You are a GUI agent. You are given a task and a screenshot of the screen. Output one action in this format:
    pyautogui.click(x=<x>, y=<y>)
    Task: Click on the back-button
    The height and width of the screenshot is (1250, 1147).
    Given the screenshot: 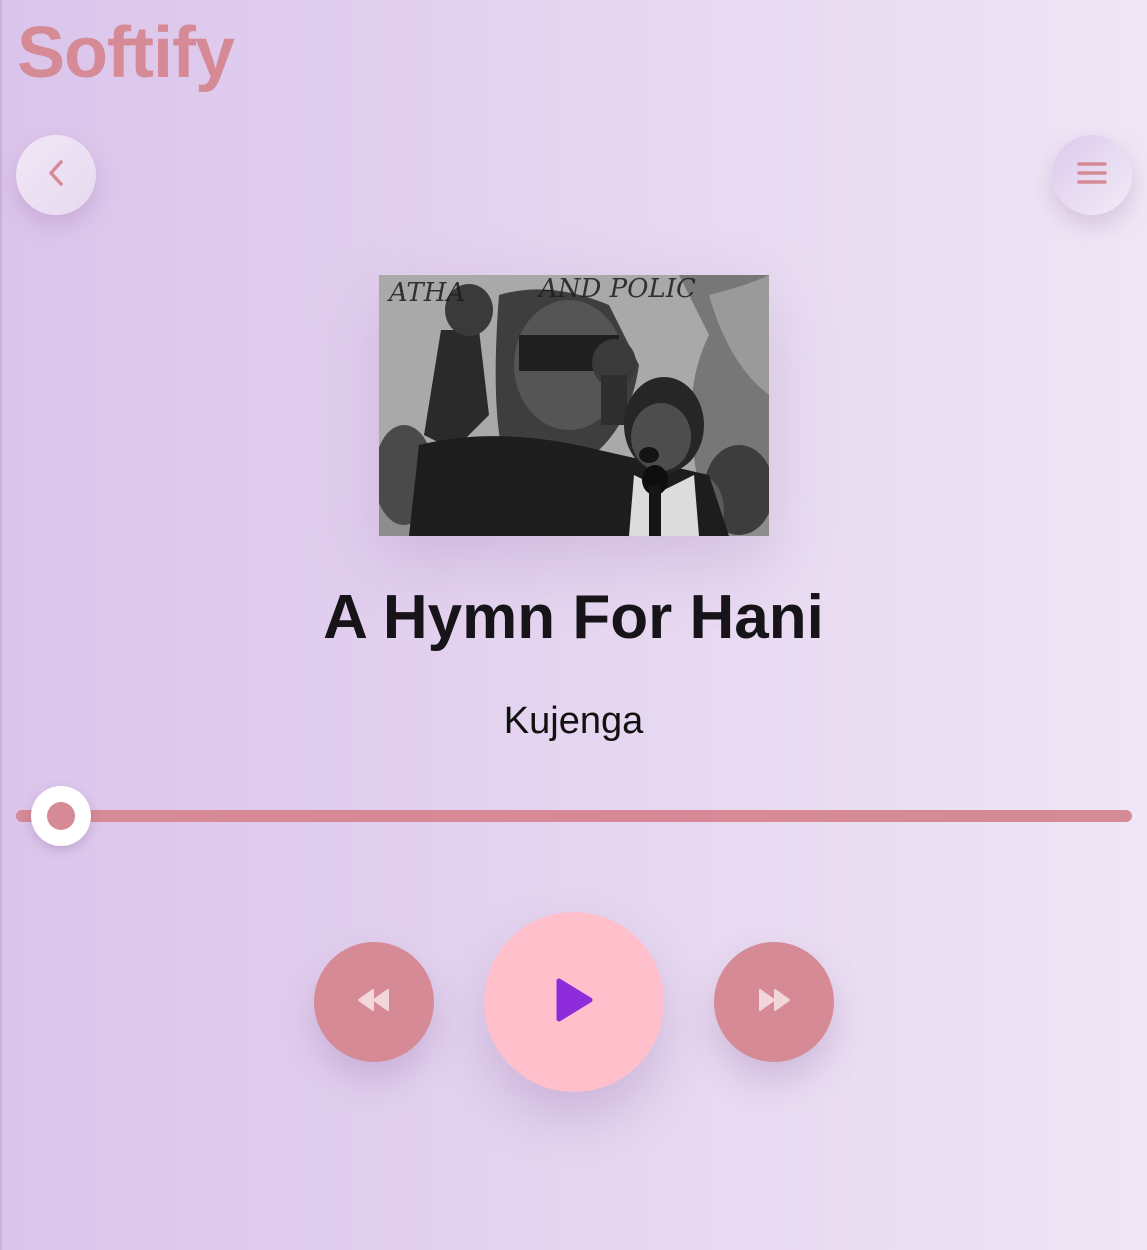 What is the action you would take?
    pyautogui.click(x=56, y=175)
    